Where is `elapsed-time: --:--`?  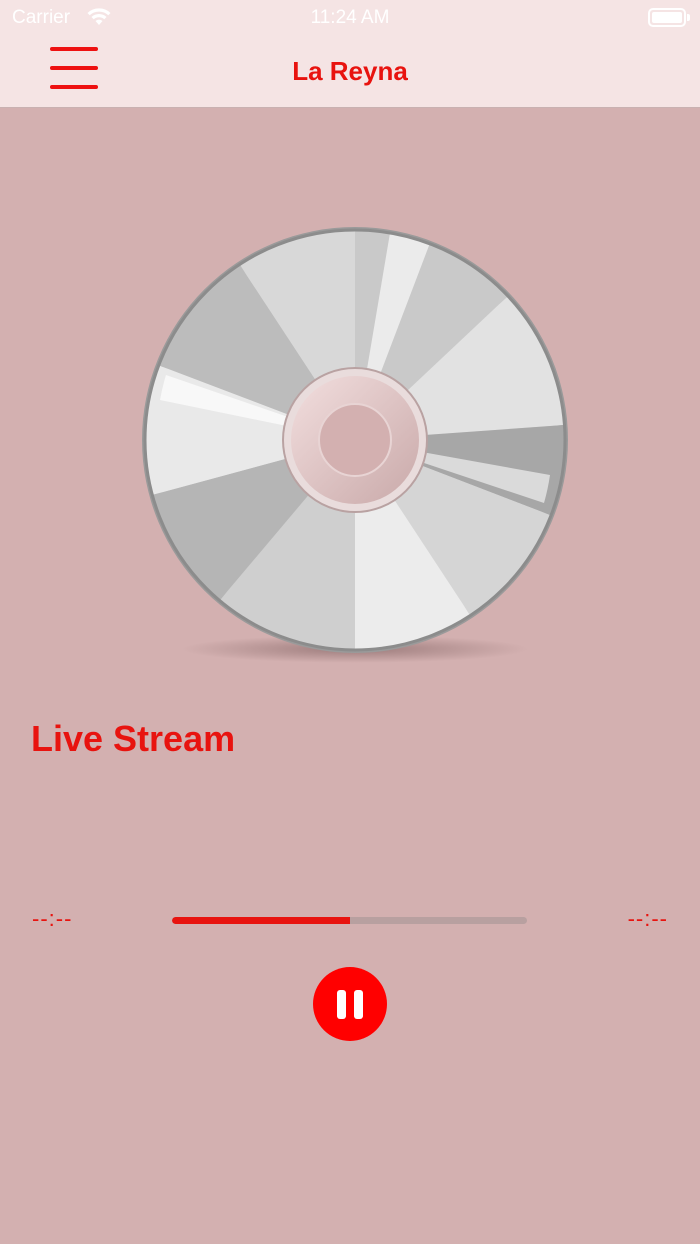 elapsed-time: --:-- is located at coordinates (52, 918).